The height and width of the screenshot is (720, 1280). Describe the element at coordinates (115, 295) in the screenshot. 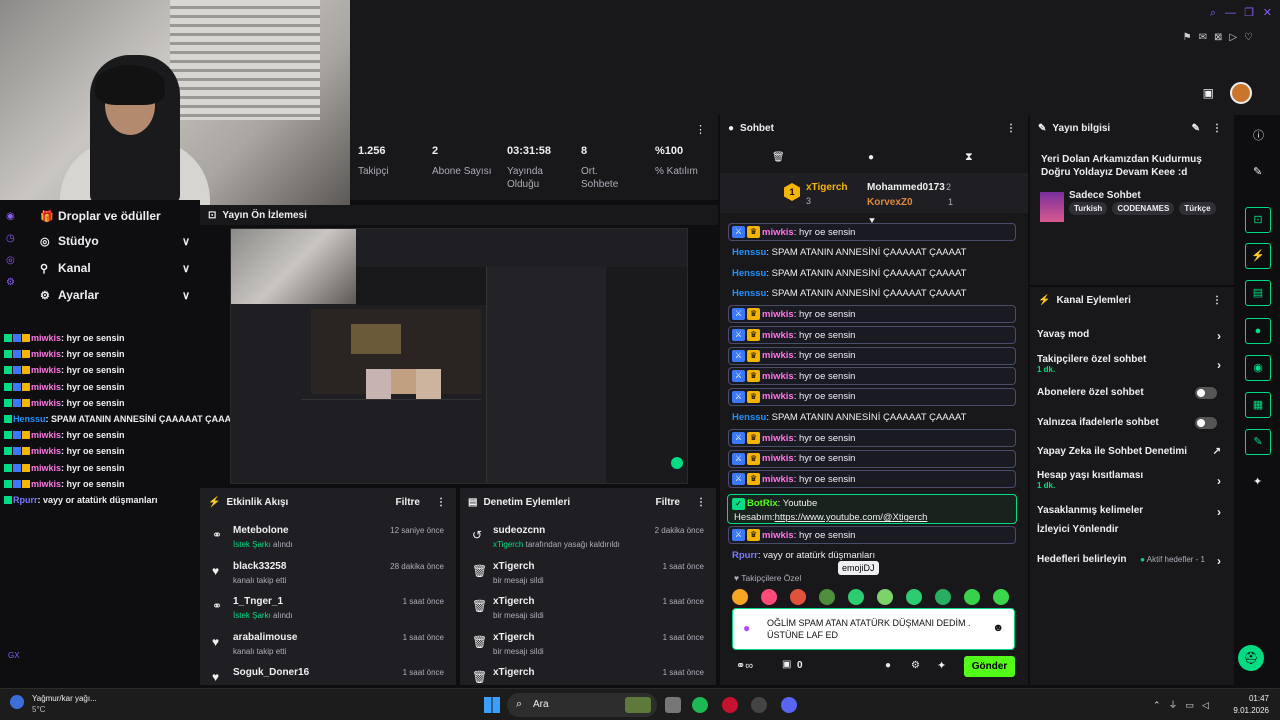

I see `menu-settings: ⚙ Ayarlar ∨` at that location.